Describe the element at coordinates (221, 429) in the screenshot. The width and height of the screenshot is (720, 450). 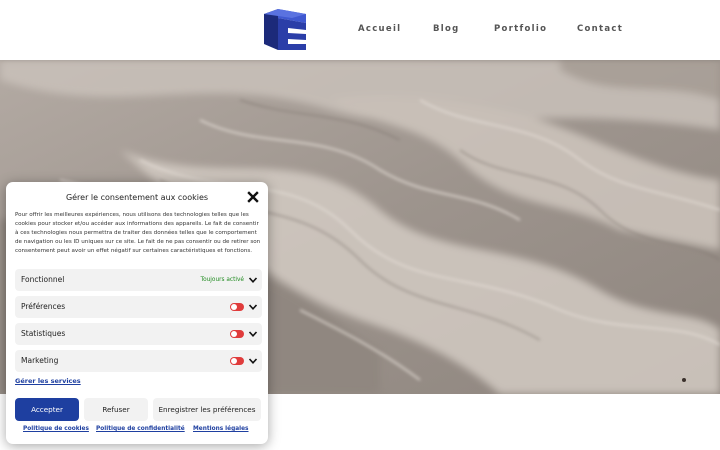
I see `legal-notice-link: Mentions légales` at that location.